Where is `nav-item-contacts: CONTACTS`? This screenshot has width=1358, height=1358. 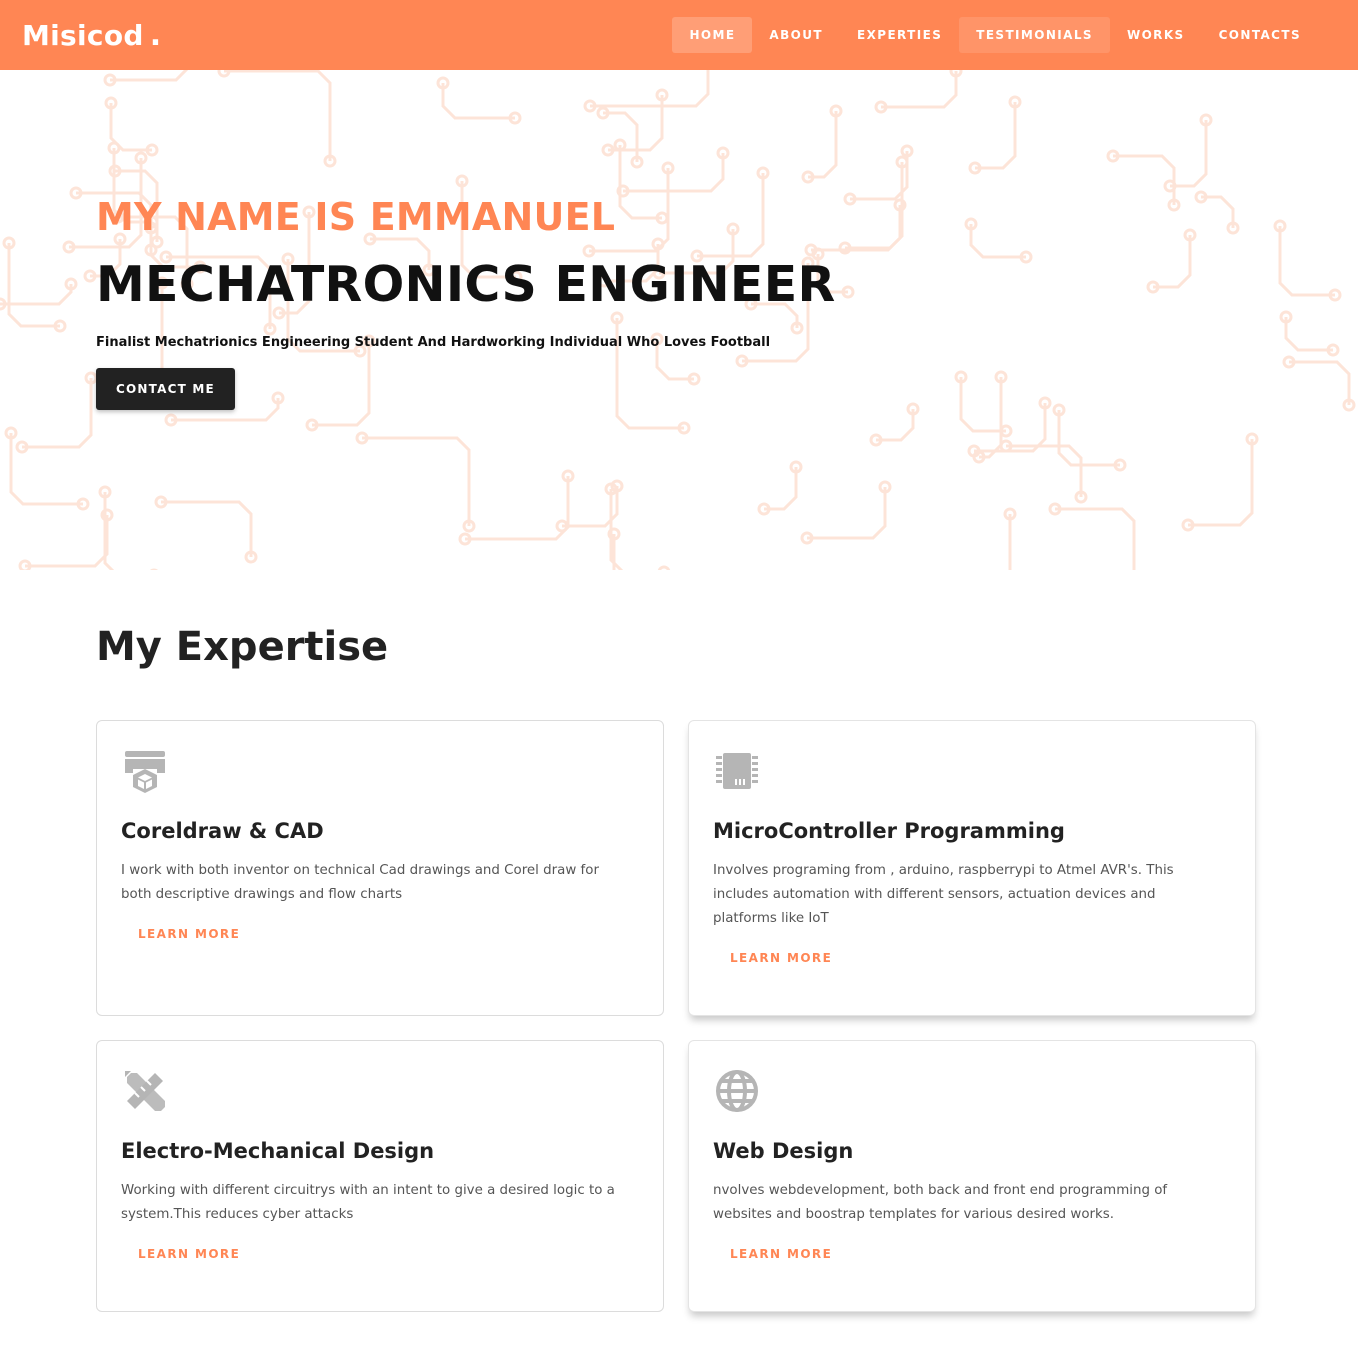
nav-item-contacts: CONTACTS is located at coordinates (1260, 35).